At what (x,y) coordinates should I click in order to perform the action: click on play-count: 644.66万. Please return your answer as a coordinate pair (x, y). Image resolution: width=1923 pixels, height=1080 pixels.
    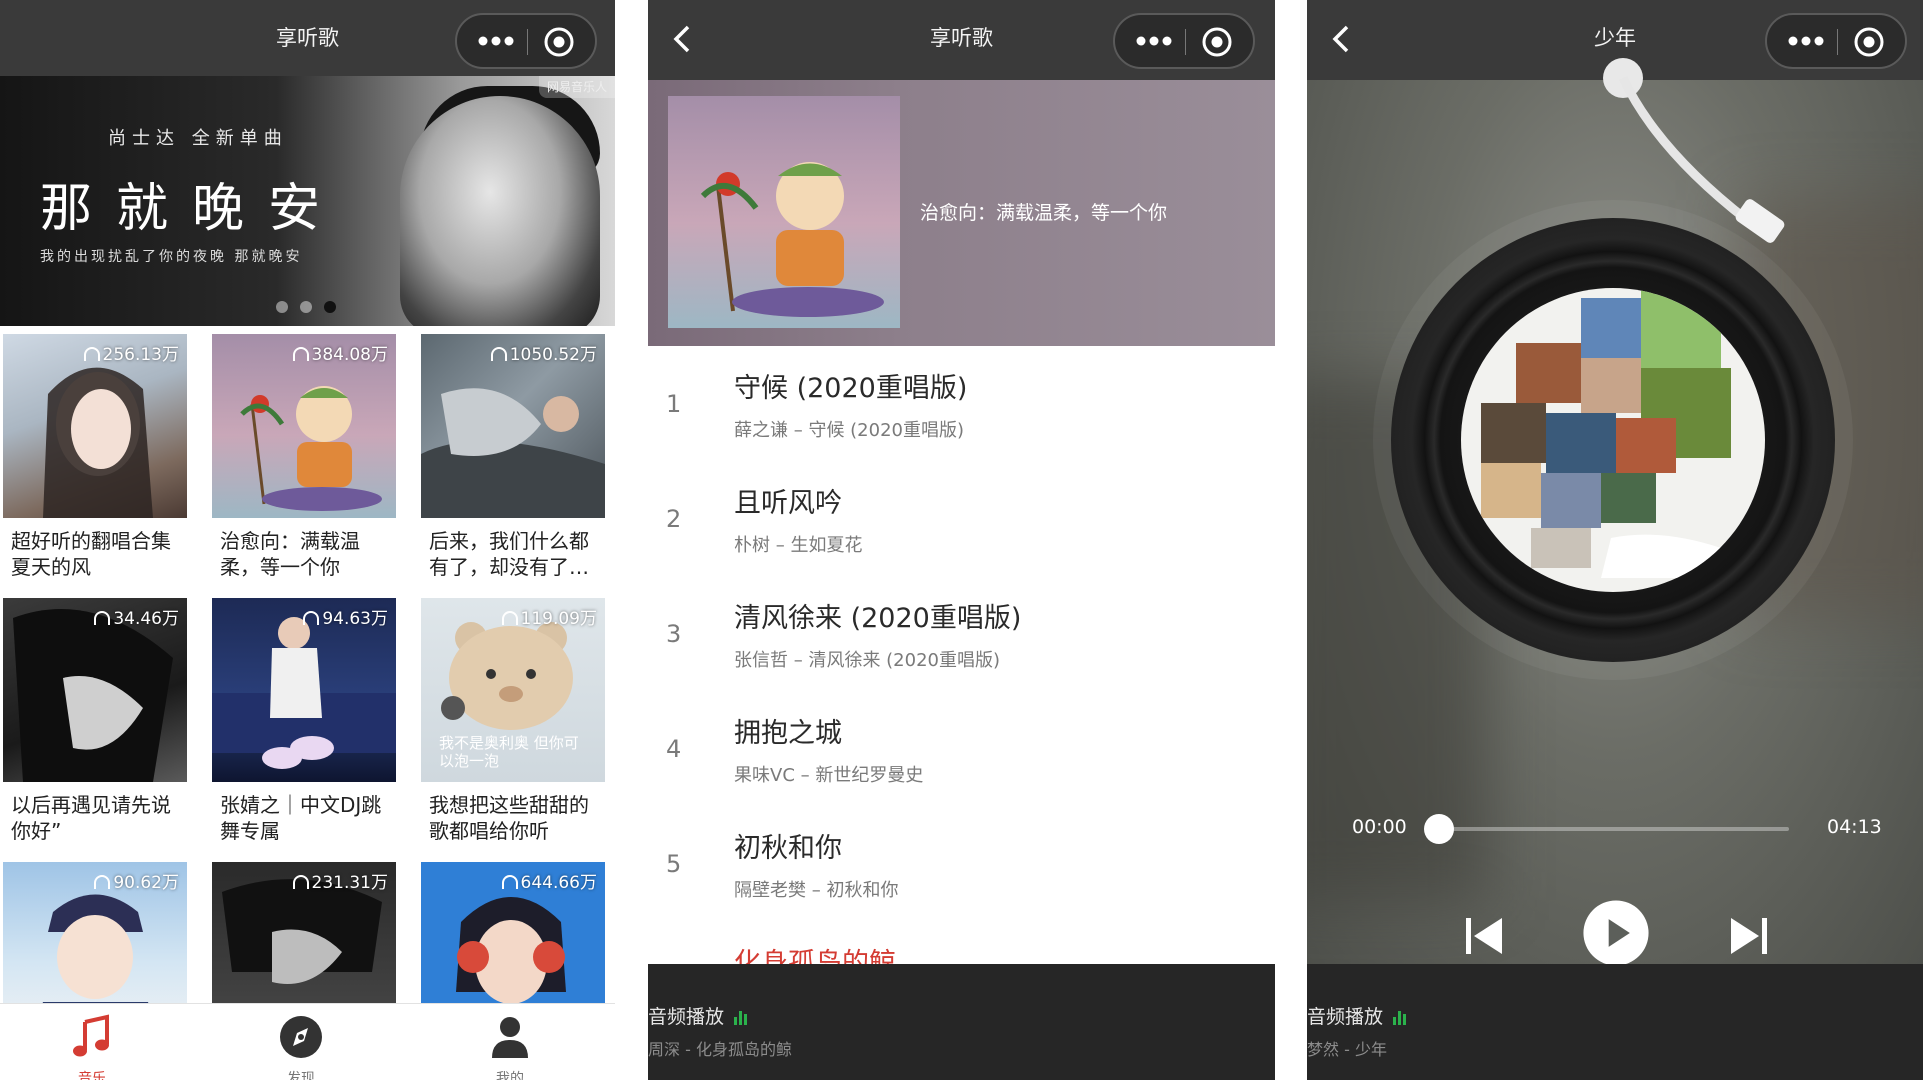
    Looking at the image, I should click on (549, 880).